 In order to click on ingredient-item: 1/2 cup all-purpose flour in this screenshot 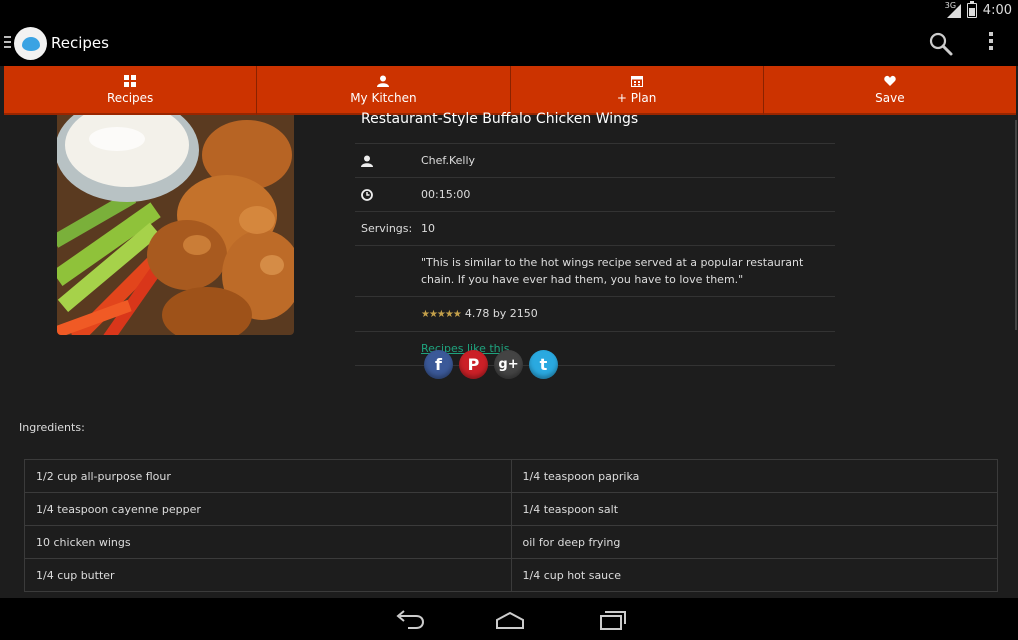, I will do `click(268, 476)`.